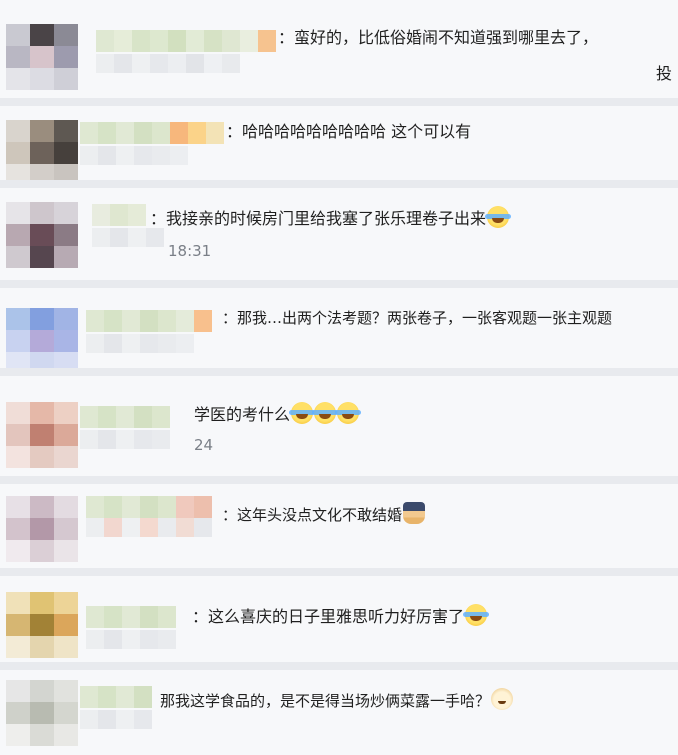  What do you see at coordinates (190, 251) in the screenshot?
I see `timestamp: 18:31` at bounding box center [190, 251].